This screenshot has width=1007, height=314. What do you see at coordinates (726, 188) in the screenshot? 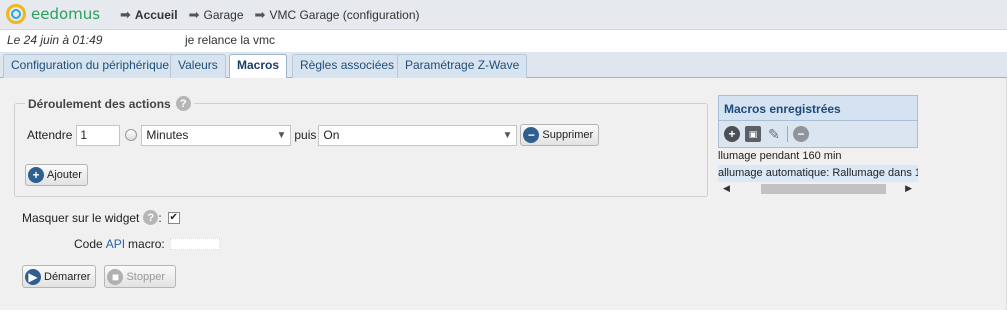
I see `scroll-left-icon: ◀` at bounding box center [726, 188].